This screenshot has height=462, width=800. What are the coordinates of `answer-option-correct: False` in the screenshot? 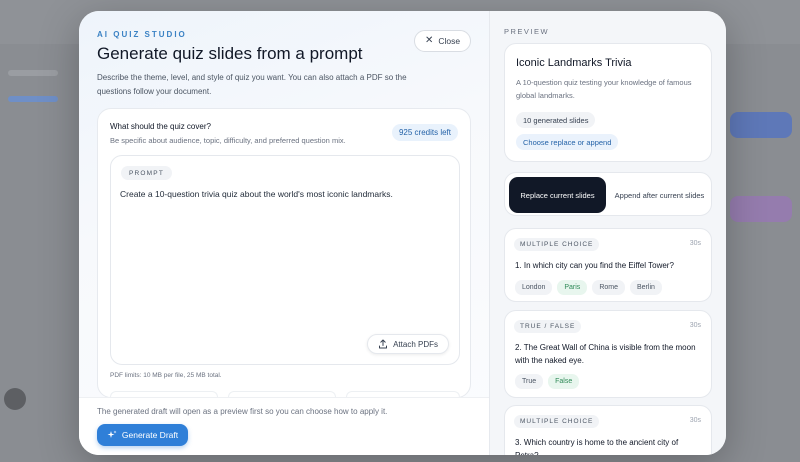 It's located at (564, 381).